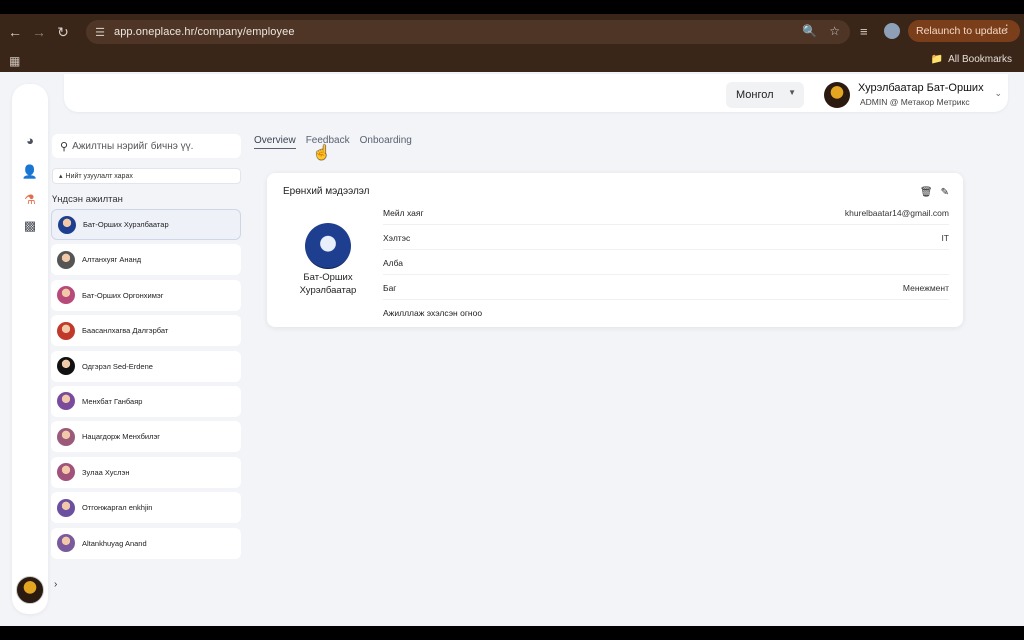 The width and height of the screenshot is (1024, 640). What do you see at coordinates (896, 213) in the screenshot?
I see `info-row-value: khurelbaatar14@gmail.com` at bounding box center [896, 213].